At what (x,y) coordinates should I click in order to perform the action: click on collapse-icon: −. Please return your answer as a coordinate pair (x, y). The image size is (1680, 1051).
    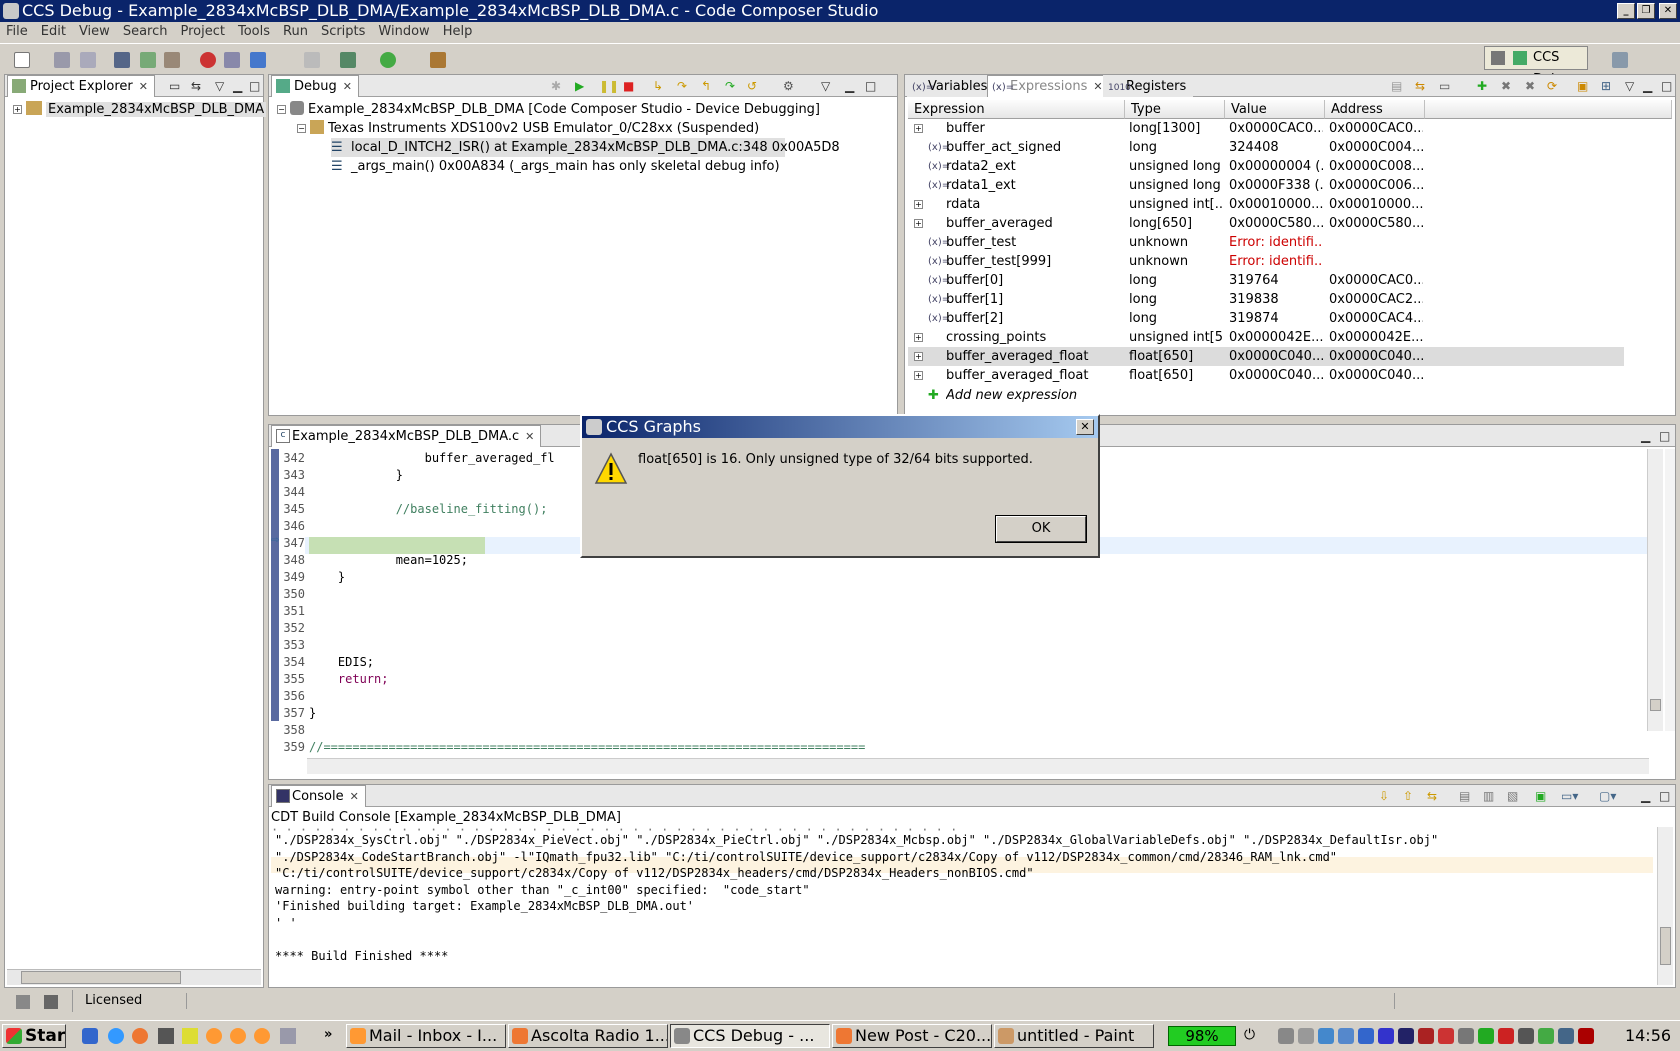
    Looking at the image, I should click on (281, 109).